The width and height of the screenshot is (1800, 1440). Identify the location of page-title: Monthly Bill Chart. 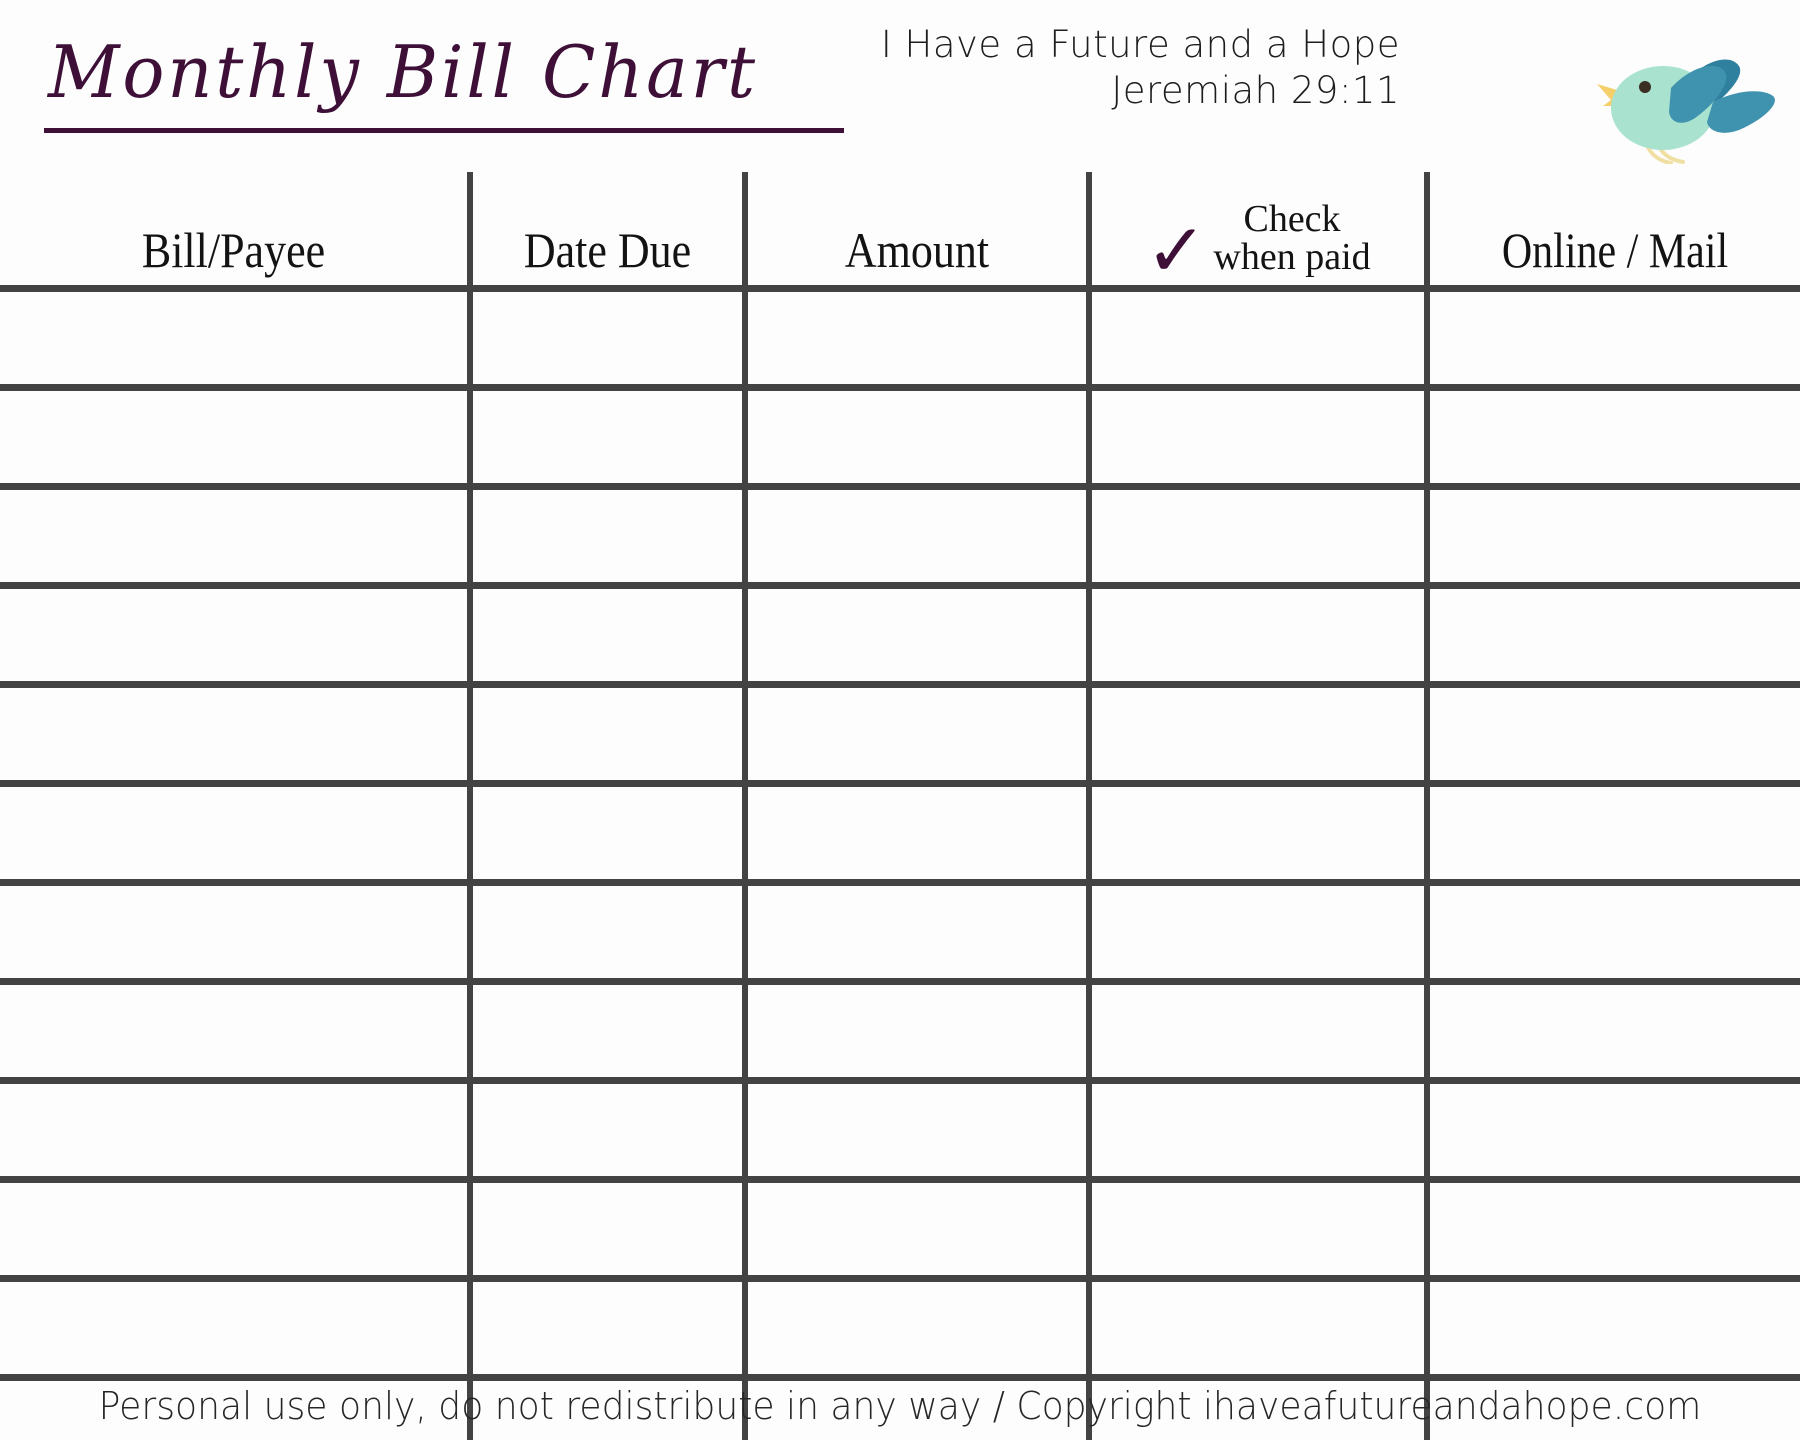
(403, 72).